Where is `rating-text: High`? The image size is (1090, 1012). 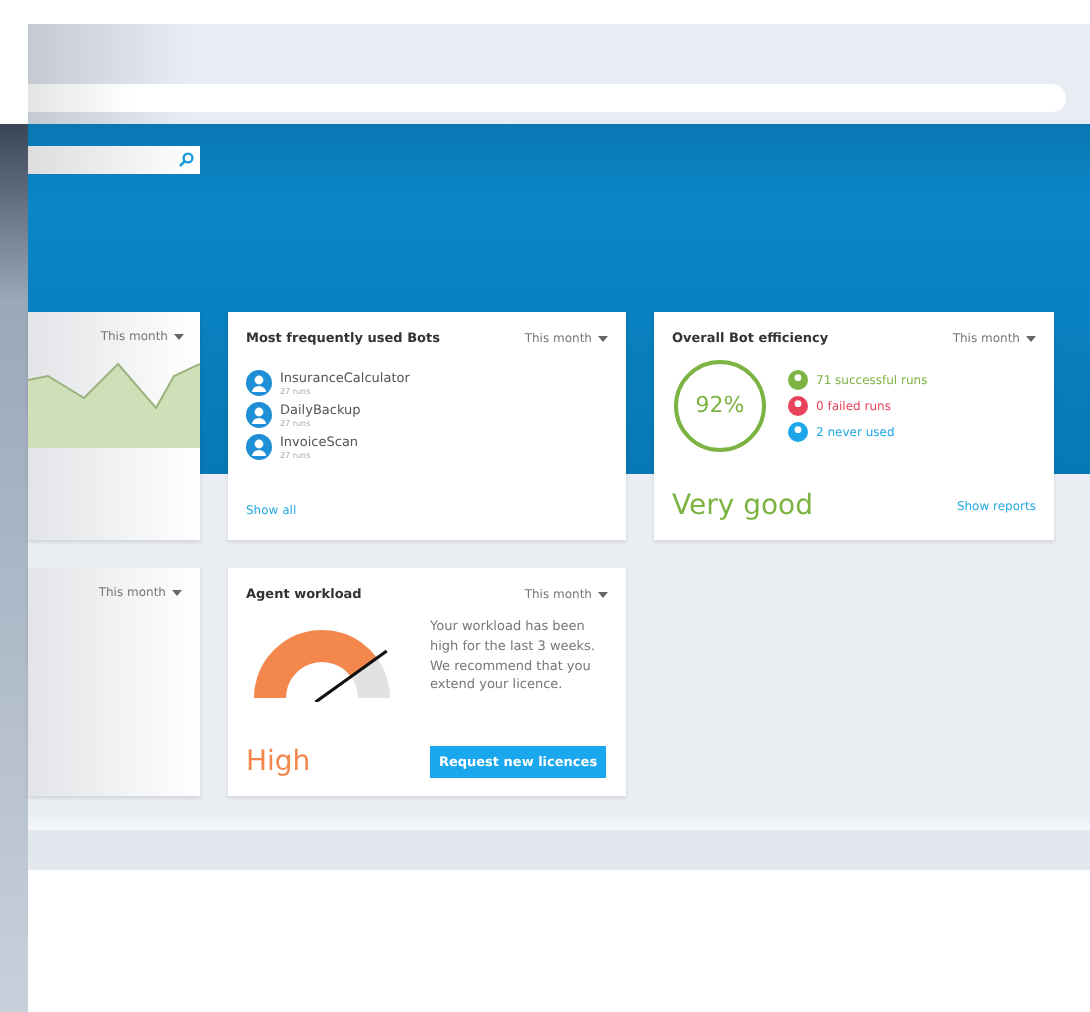 rating-text: High is located at coordinates (279, 762).